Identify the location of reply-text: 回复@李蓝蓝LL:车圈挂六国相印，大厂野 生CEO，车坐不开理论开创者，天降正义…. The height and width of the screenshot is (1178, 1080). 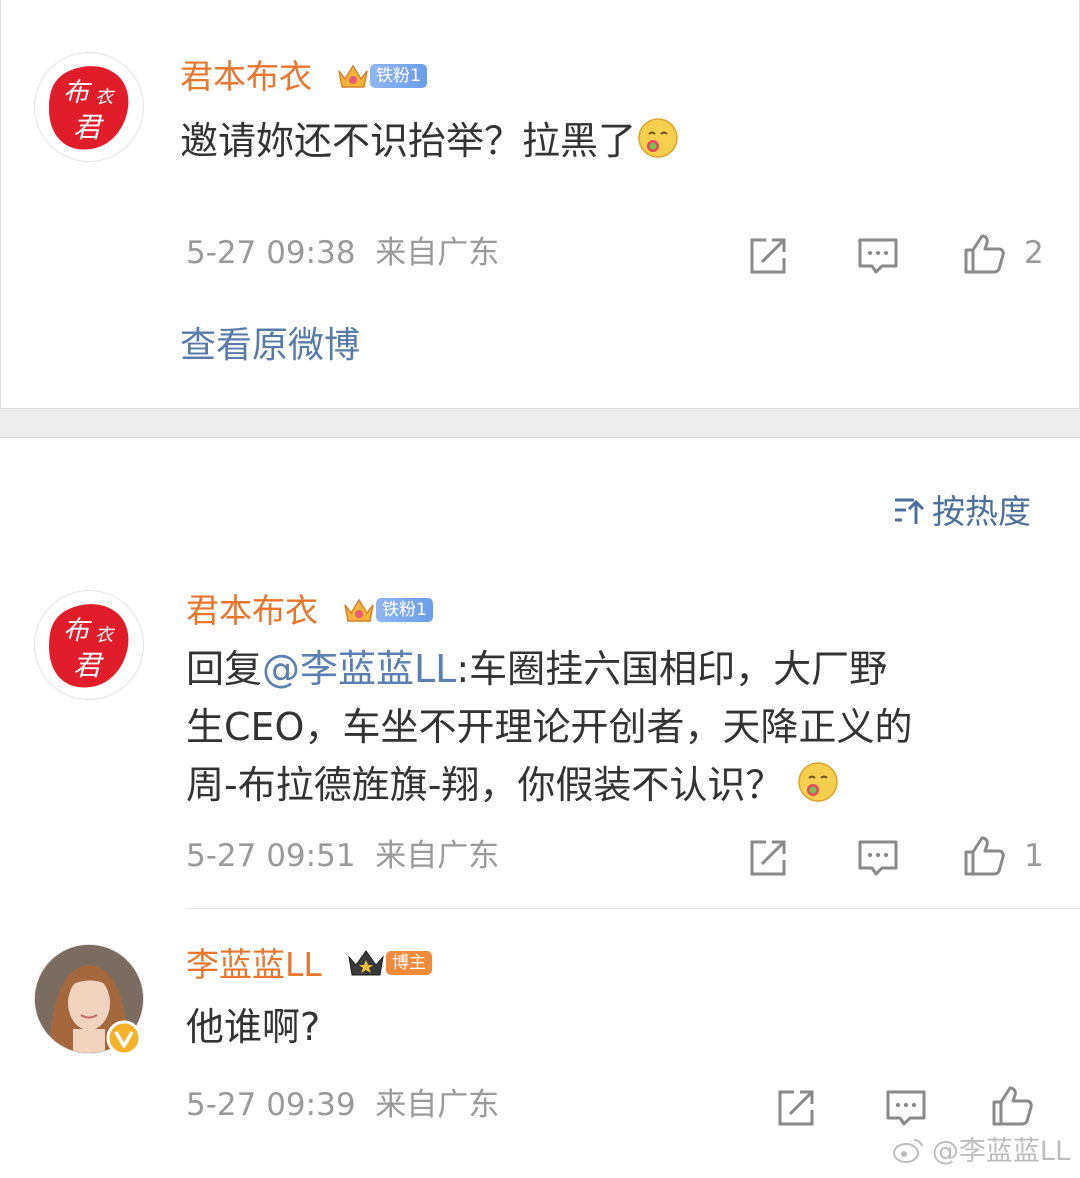
(549, 727).